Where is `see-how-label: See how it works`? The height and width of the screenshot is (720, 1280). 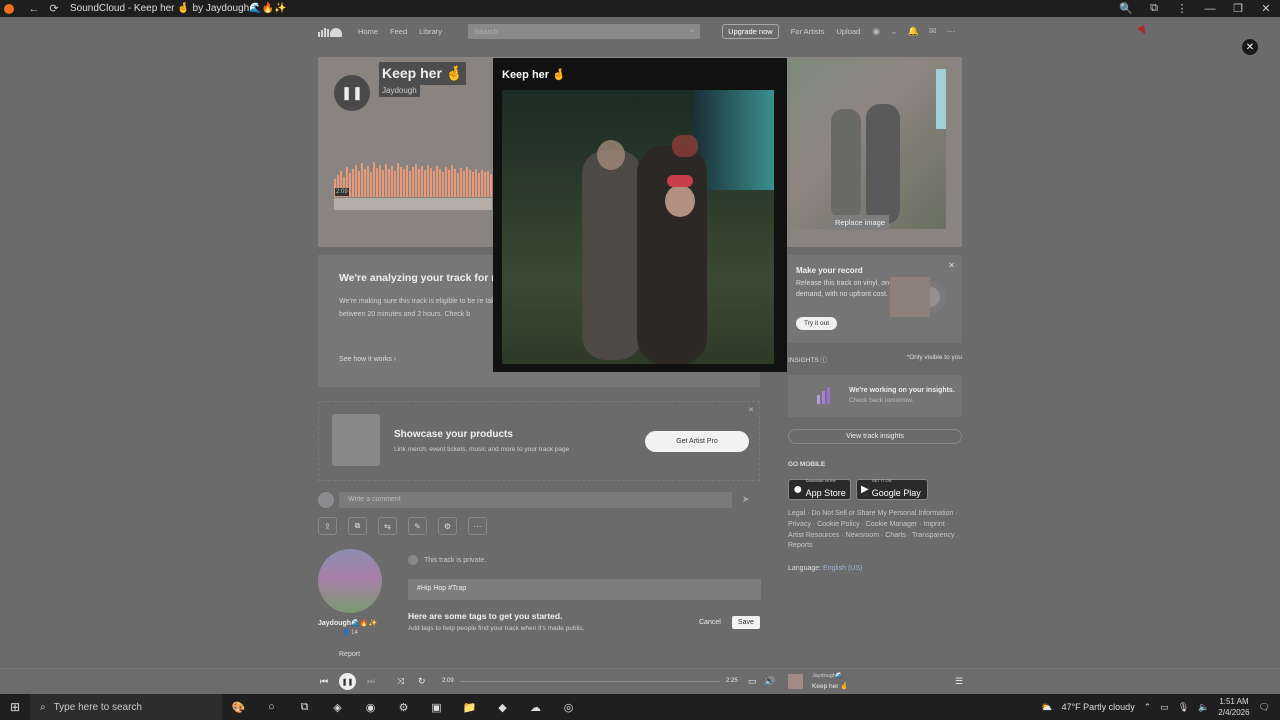 see-how-label: See how it works is located at coordinates (365, 359).